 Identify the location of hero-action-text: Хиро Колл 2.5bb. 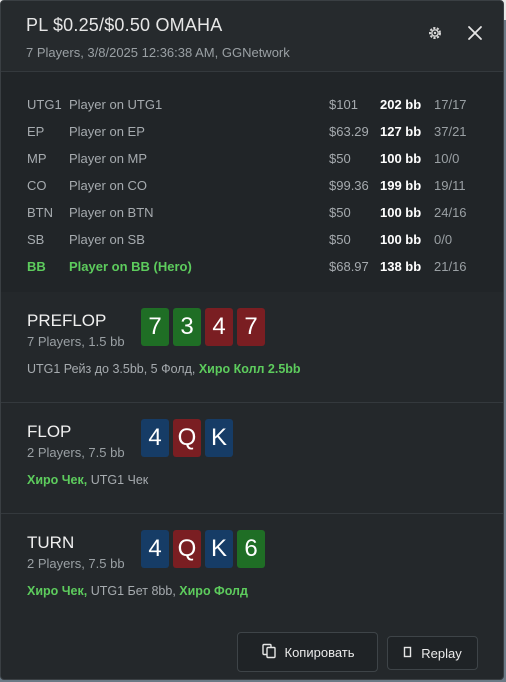
(249, 369).